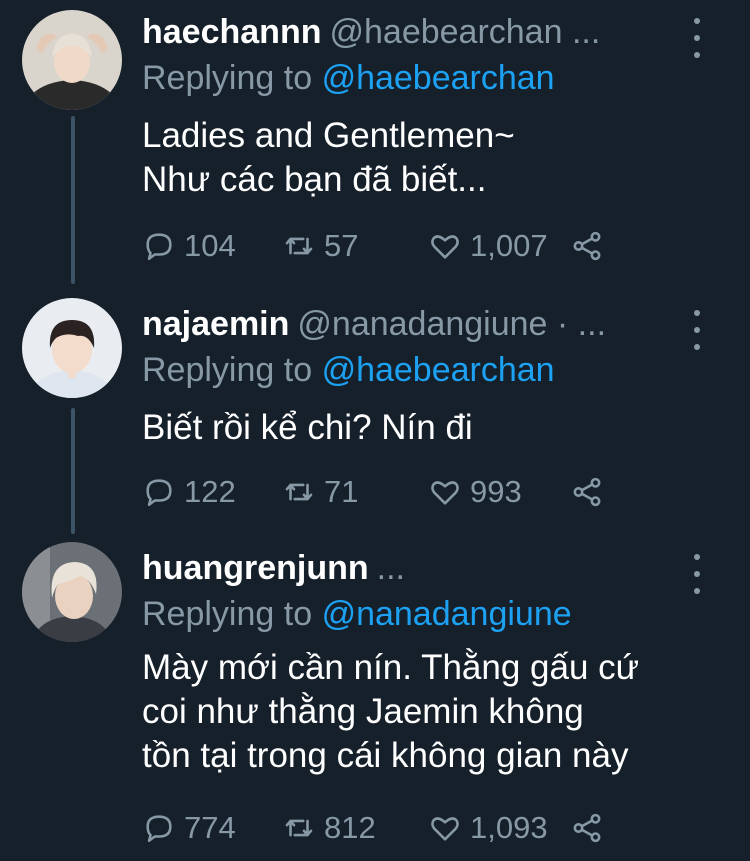  I want to click on replying-to: Replying to @nanadangiune, so click(357, 614).